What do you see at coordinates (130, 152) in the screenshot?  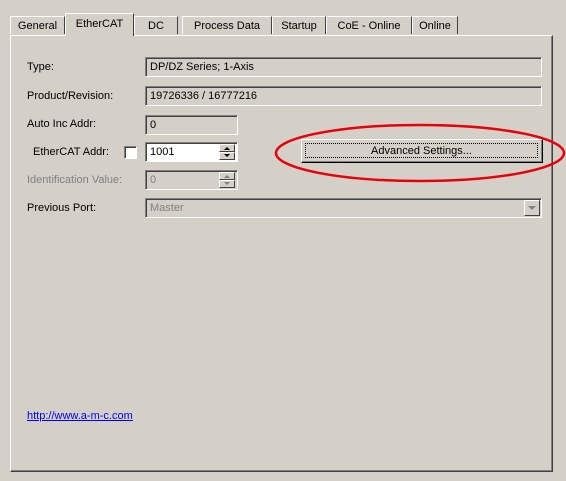 I see `ethercat-addr-checkbox` at bounding box center [130, 152].